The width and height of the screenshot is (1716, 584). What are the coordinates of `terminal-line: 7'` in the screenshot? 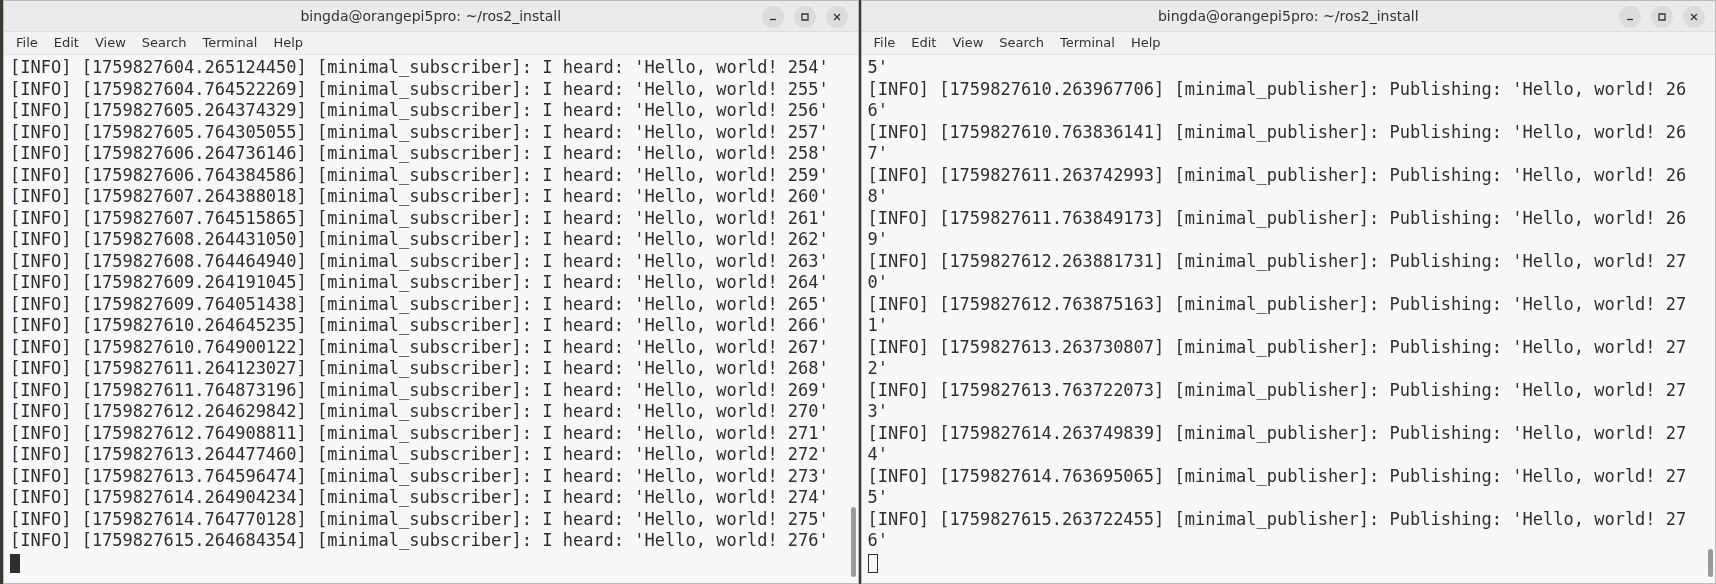 It's located at (878, 154).